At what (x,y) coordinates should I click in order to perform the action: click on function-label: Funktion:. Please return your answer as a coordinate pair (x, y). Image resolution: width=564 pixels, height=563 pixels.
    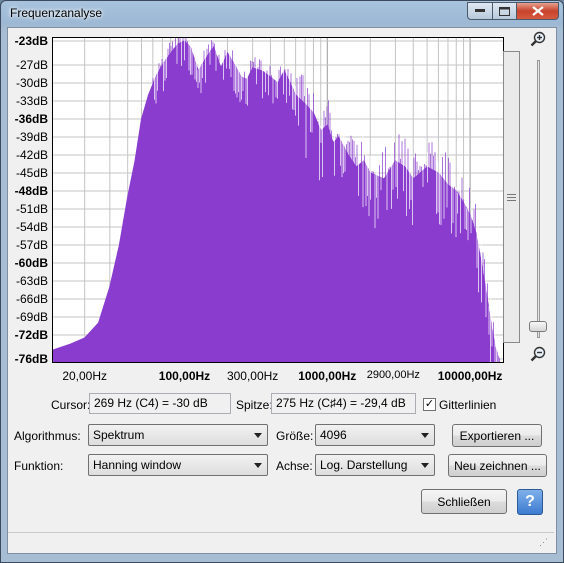
    Looking at the image, I should click on (39, 466).